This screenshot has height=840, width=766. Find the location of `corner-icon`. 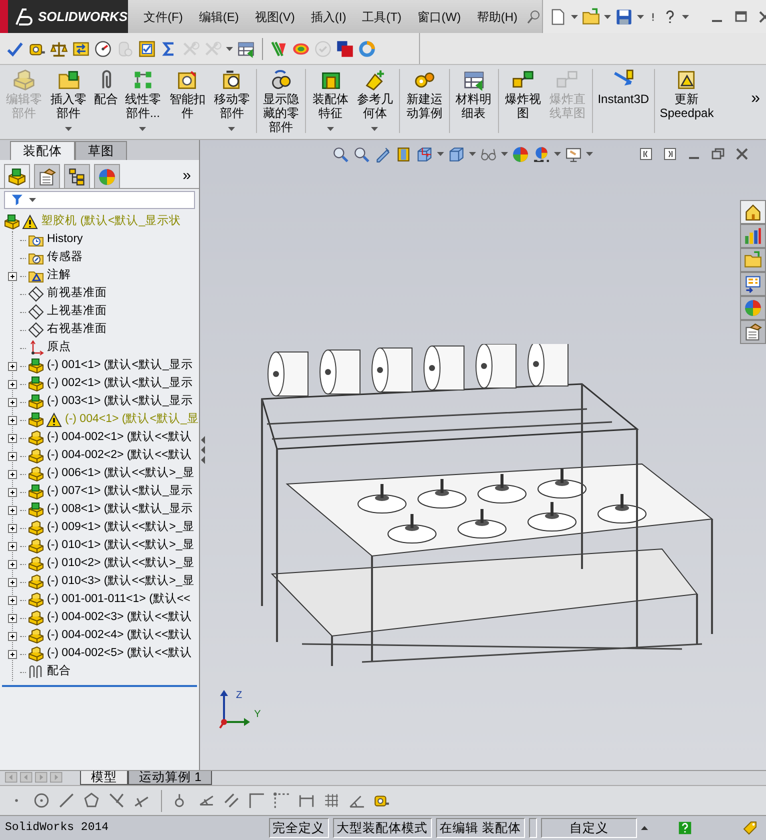

corner-icon is located at coordinates (256, 800).